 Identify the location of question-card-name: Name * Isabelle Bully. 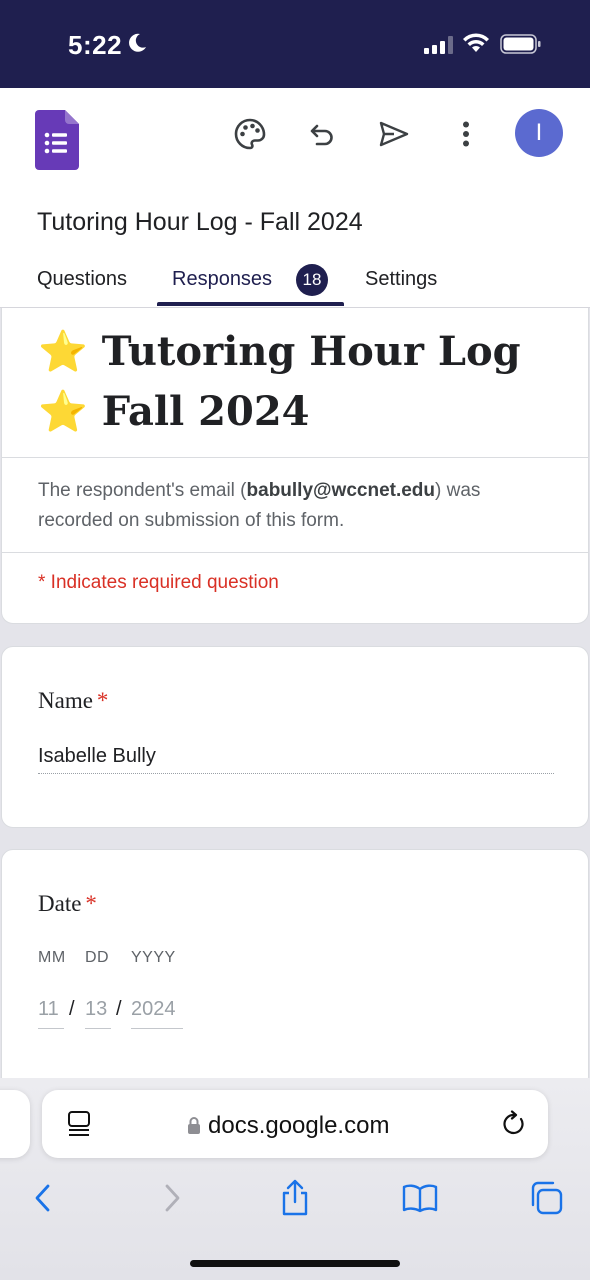
(295, 737).